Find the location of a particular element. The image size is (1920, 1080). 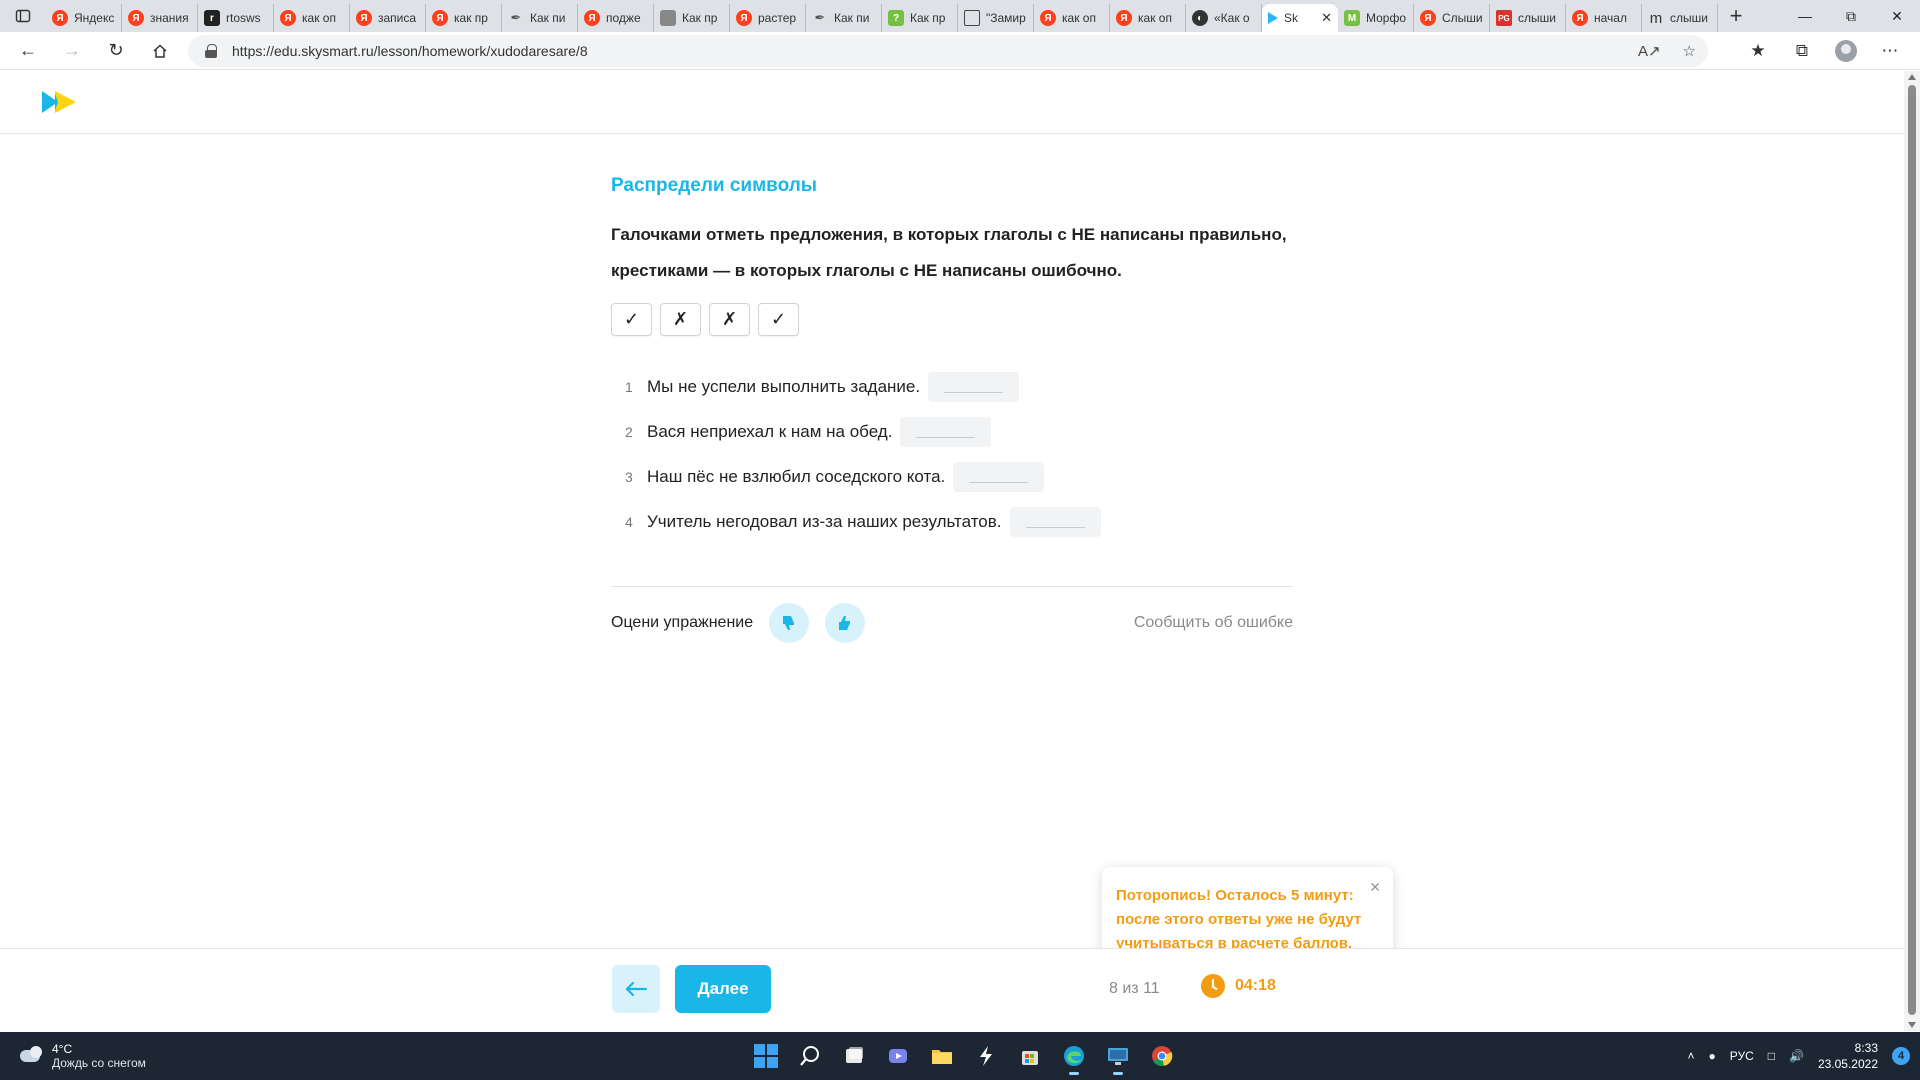

add-favorite-icon: ☆ is located at coordinates (1689, 51).